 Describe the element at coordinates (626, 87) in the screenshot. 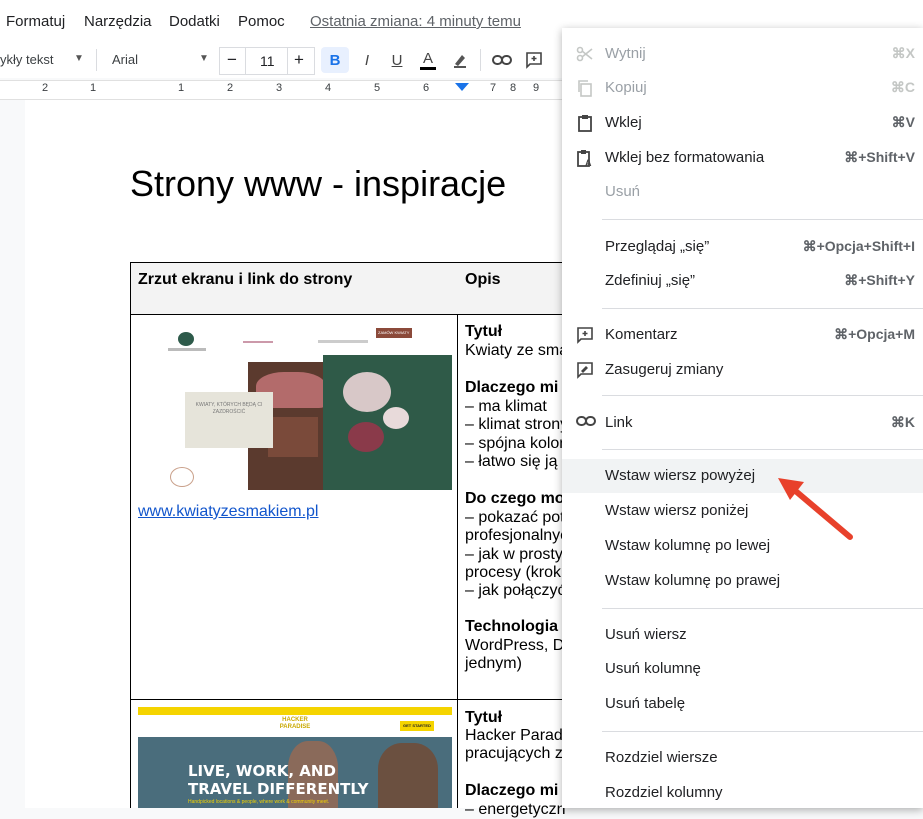

I see `context-menu-label: Kopiuj` at that location.